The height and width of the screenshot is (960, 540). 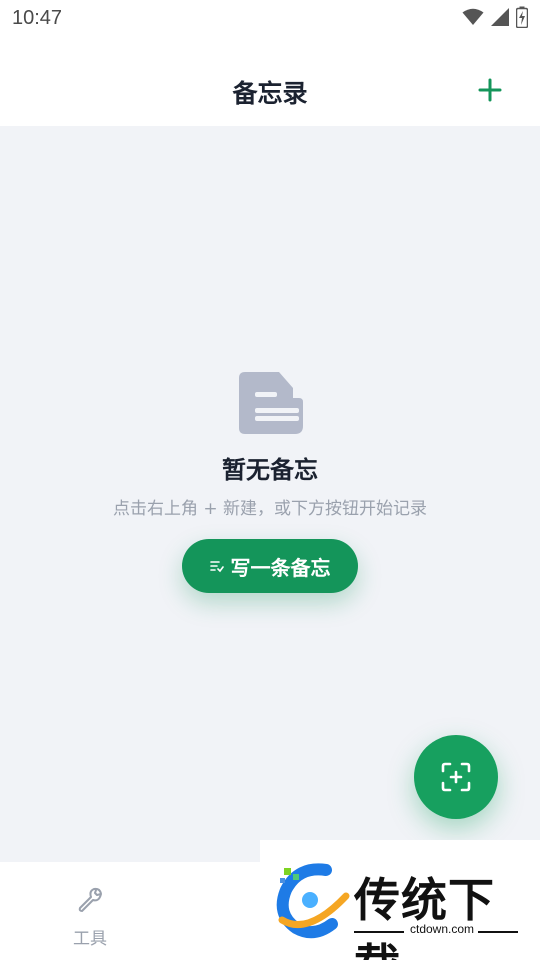 I want to click on empty-state-subtitle: 点击右上角 + 新建，或下方按钮开始记录, so click(x=270, y=509).